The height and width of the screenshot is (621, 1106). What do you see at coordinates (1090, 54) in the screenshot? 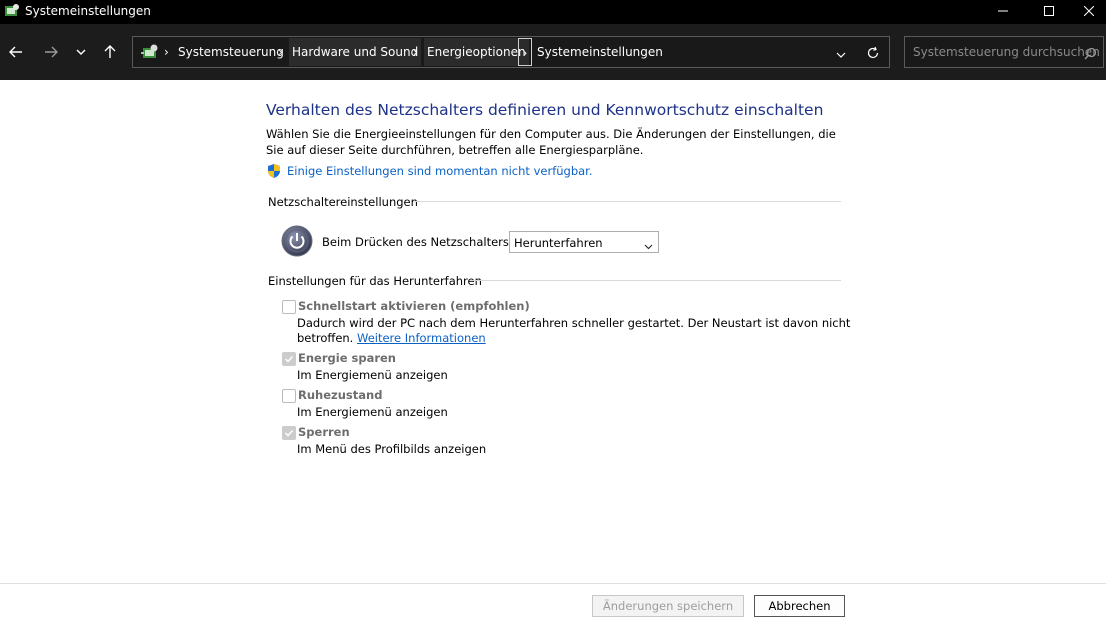
I see `search-icon` at bounding box center [1090, 54].